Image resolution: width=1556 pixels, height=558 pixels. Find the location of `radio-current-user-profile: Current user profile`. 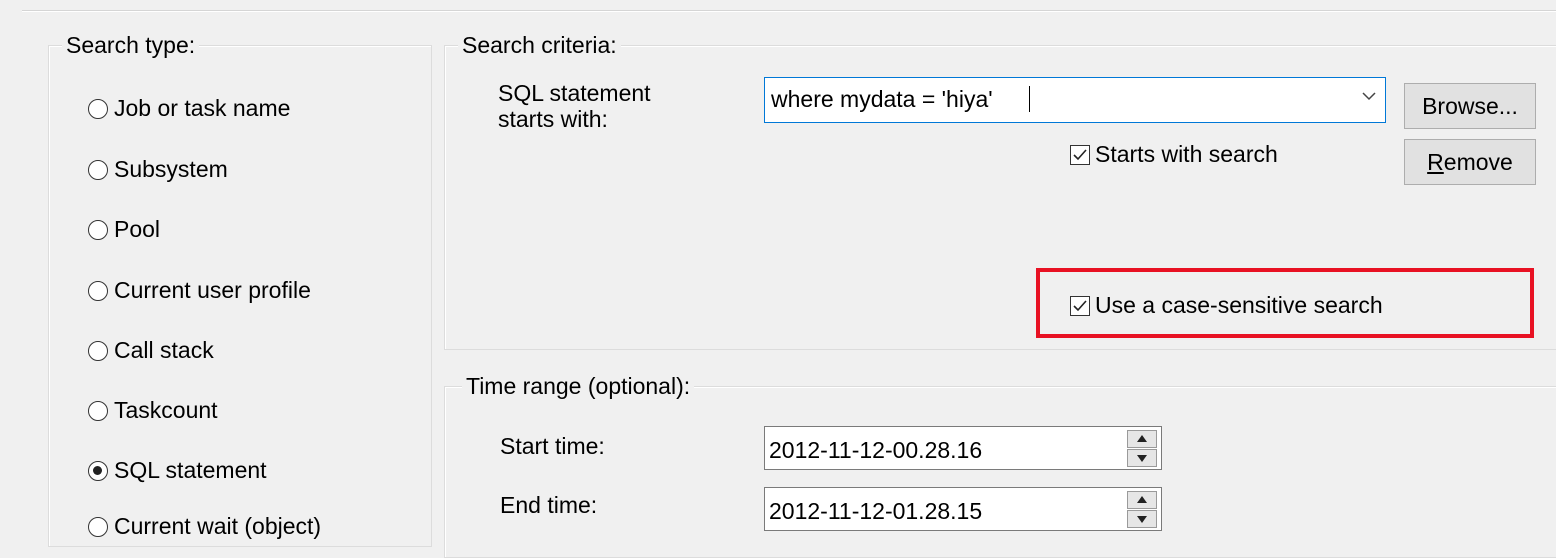

radio-current-user-profile: Current user profile is located at coordinates (199, 290).